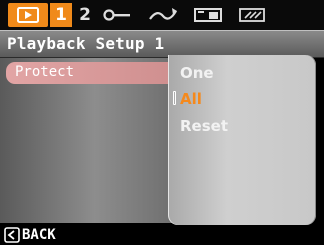  I want to click on internal-memory-icon, so click(252, 15).